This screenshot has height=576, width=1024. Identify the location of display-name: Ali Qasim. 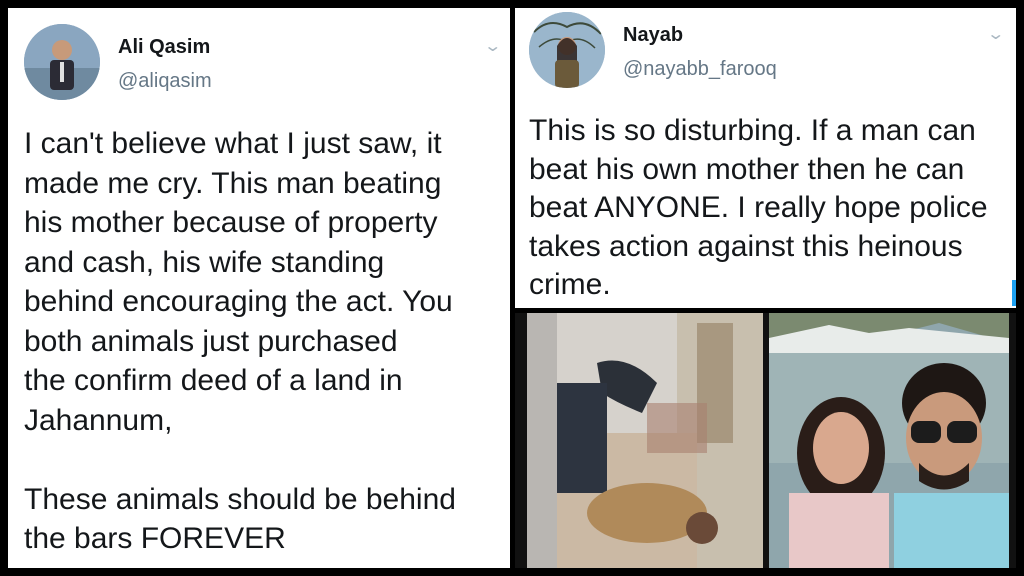
(164, 47).